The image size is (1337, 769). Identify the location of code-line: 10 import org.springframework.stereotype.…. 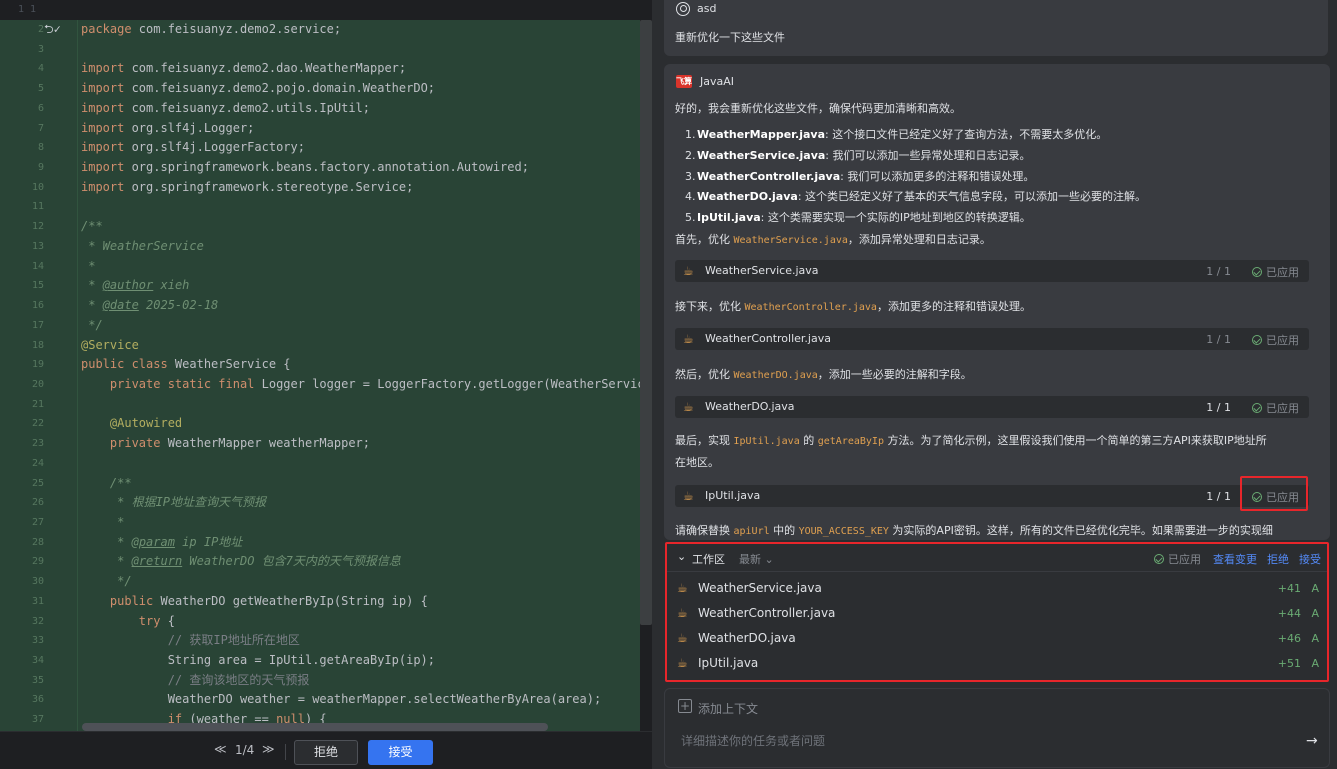
(320, 188).